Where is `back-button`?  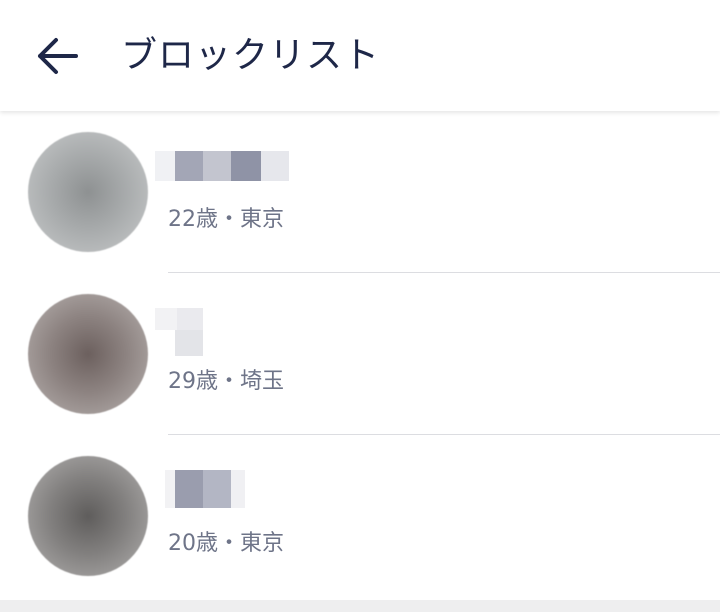 back-button is located at coordinates (56, 56).